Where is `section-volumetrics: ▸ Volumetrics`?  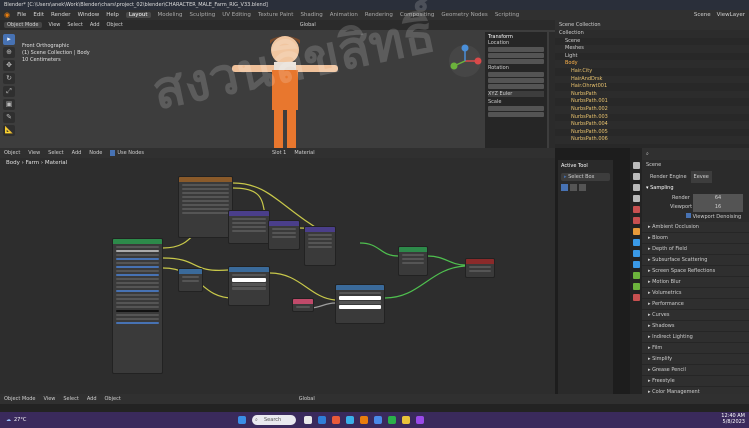 section-volumetrics: ▸ Volumetrics is located at coordinates (695, 293).